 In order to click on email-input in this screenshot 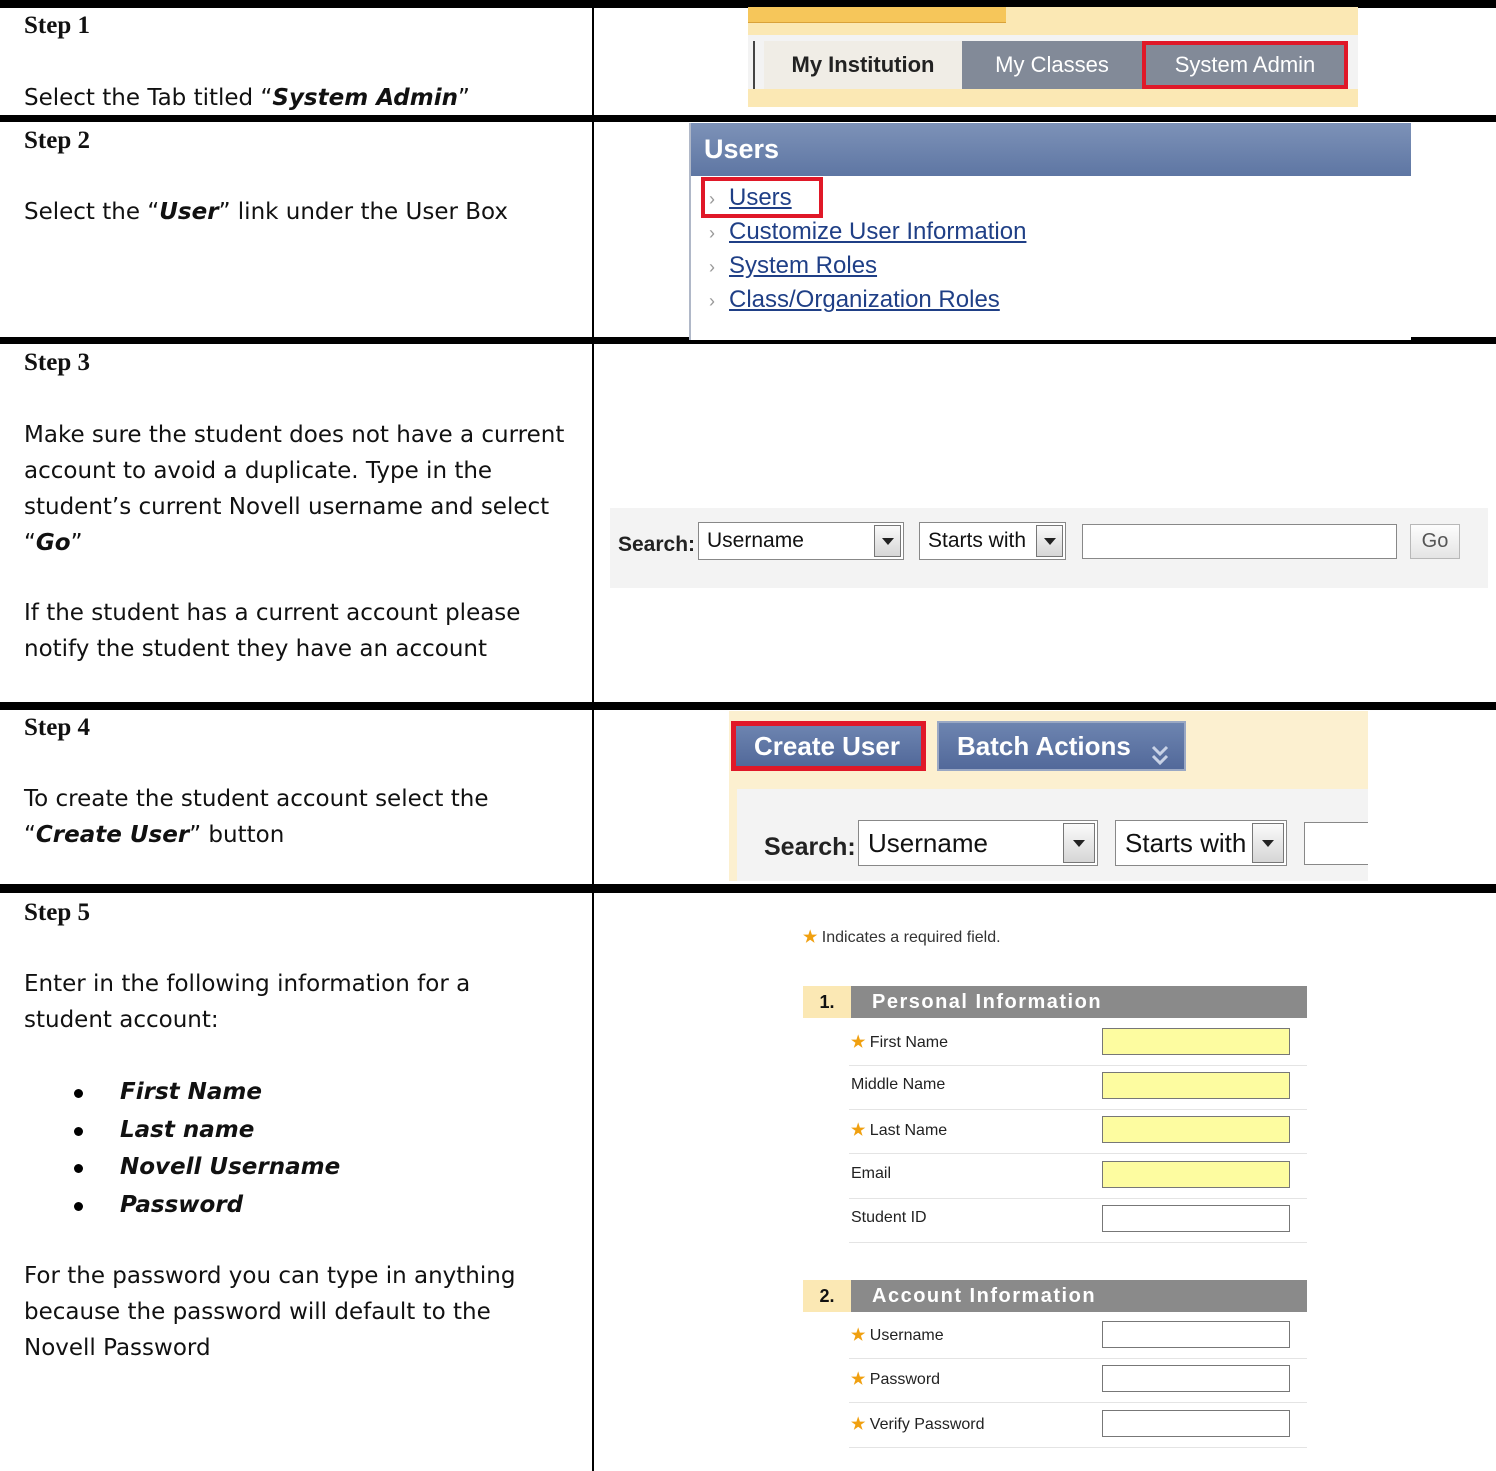, I will do `click(1196, 1174)`.